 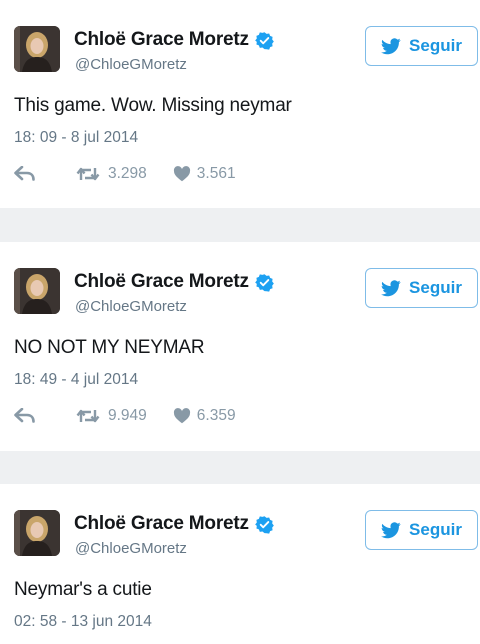 What do you see at coordinates (109, 347) in the screenshot?
I see `tweet-text: NO NOT MY NEYMAR` at bounding box center [109, 347].